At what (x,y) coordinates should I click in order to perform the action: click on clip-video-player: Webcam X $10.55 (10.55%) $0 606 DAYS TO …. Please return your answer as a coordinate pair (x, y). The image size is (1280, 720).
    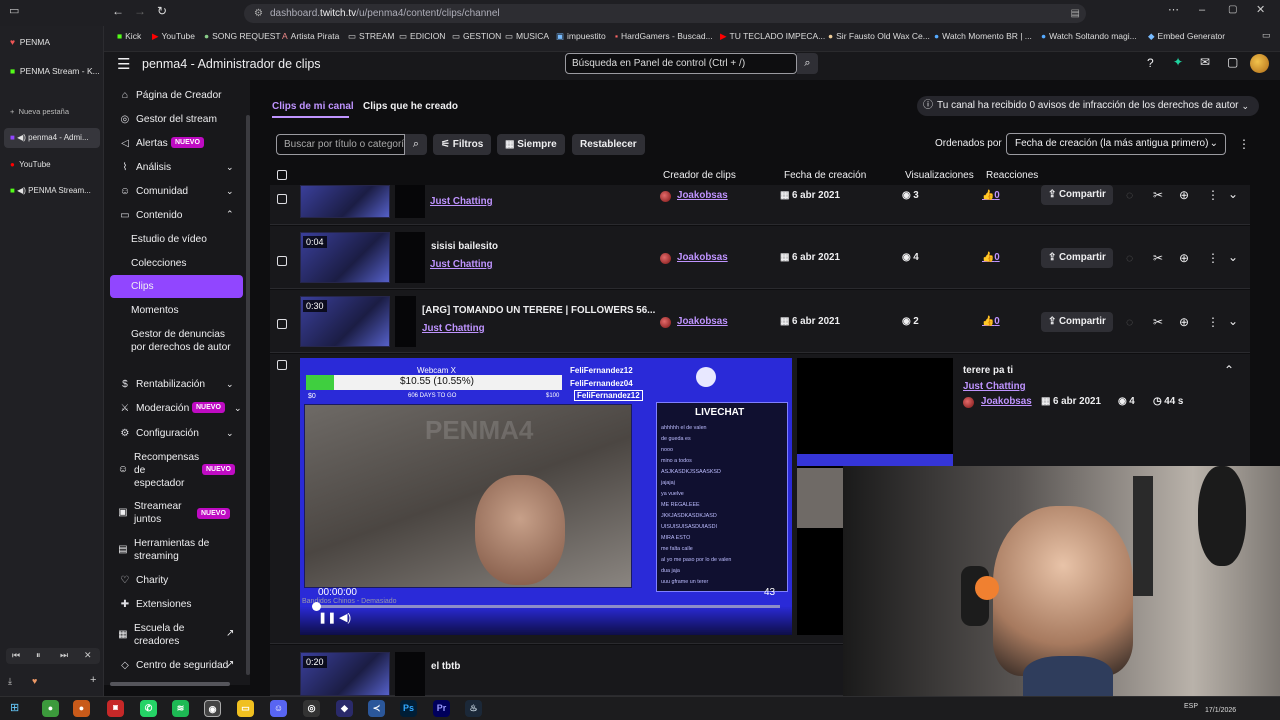
    Looking at the image, I should click on (546, 496).